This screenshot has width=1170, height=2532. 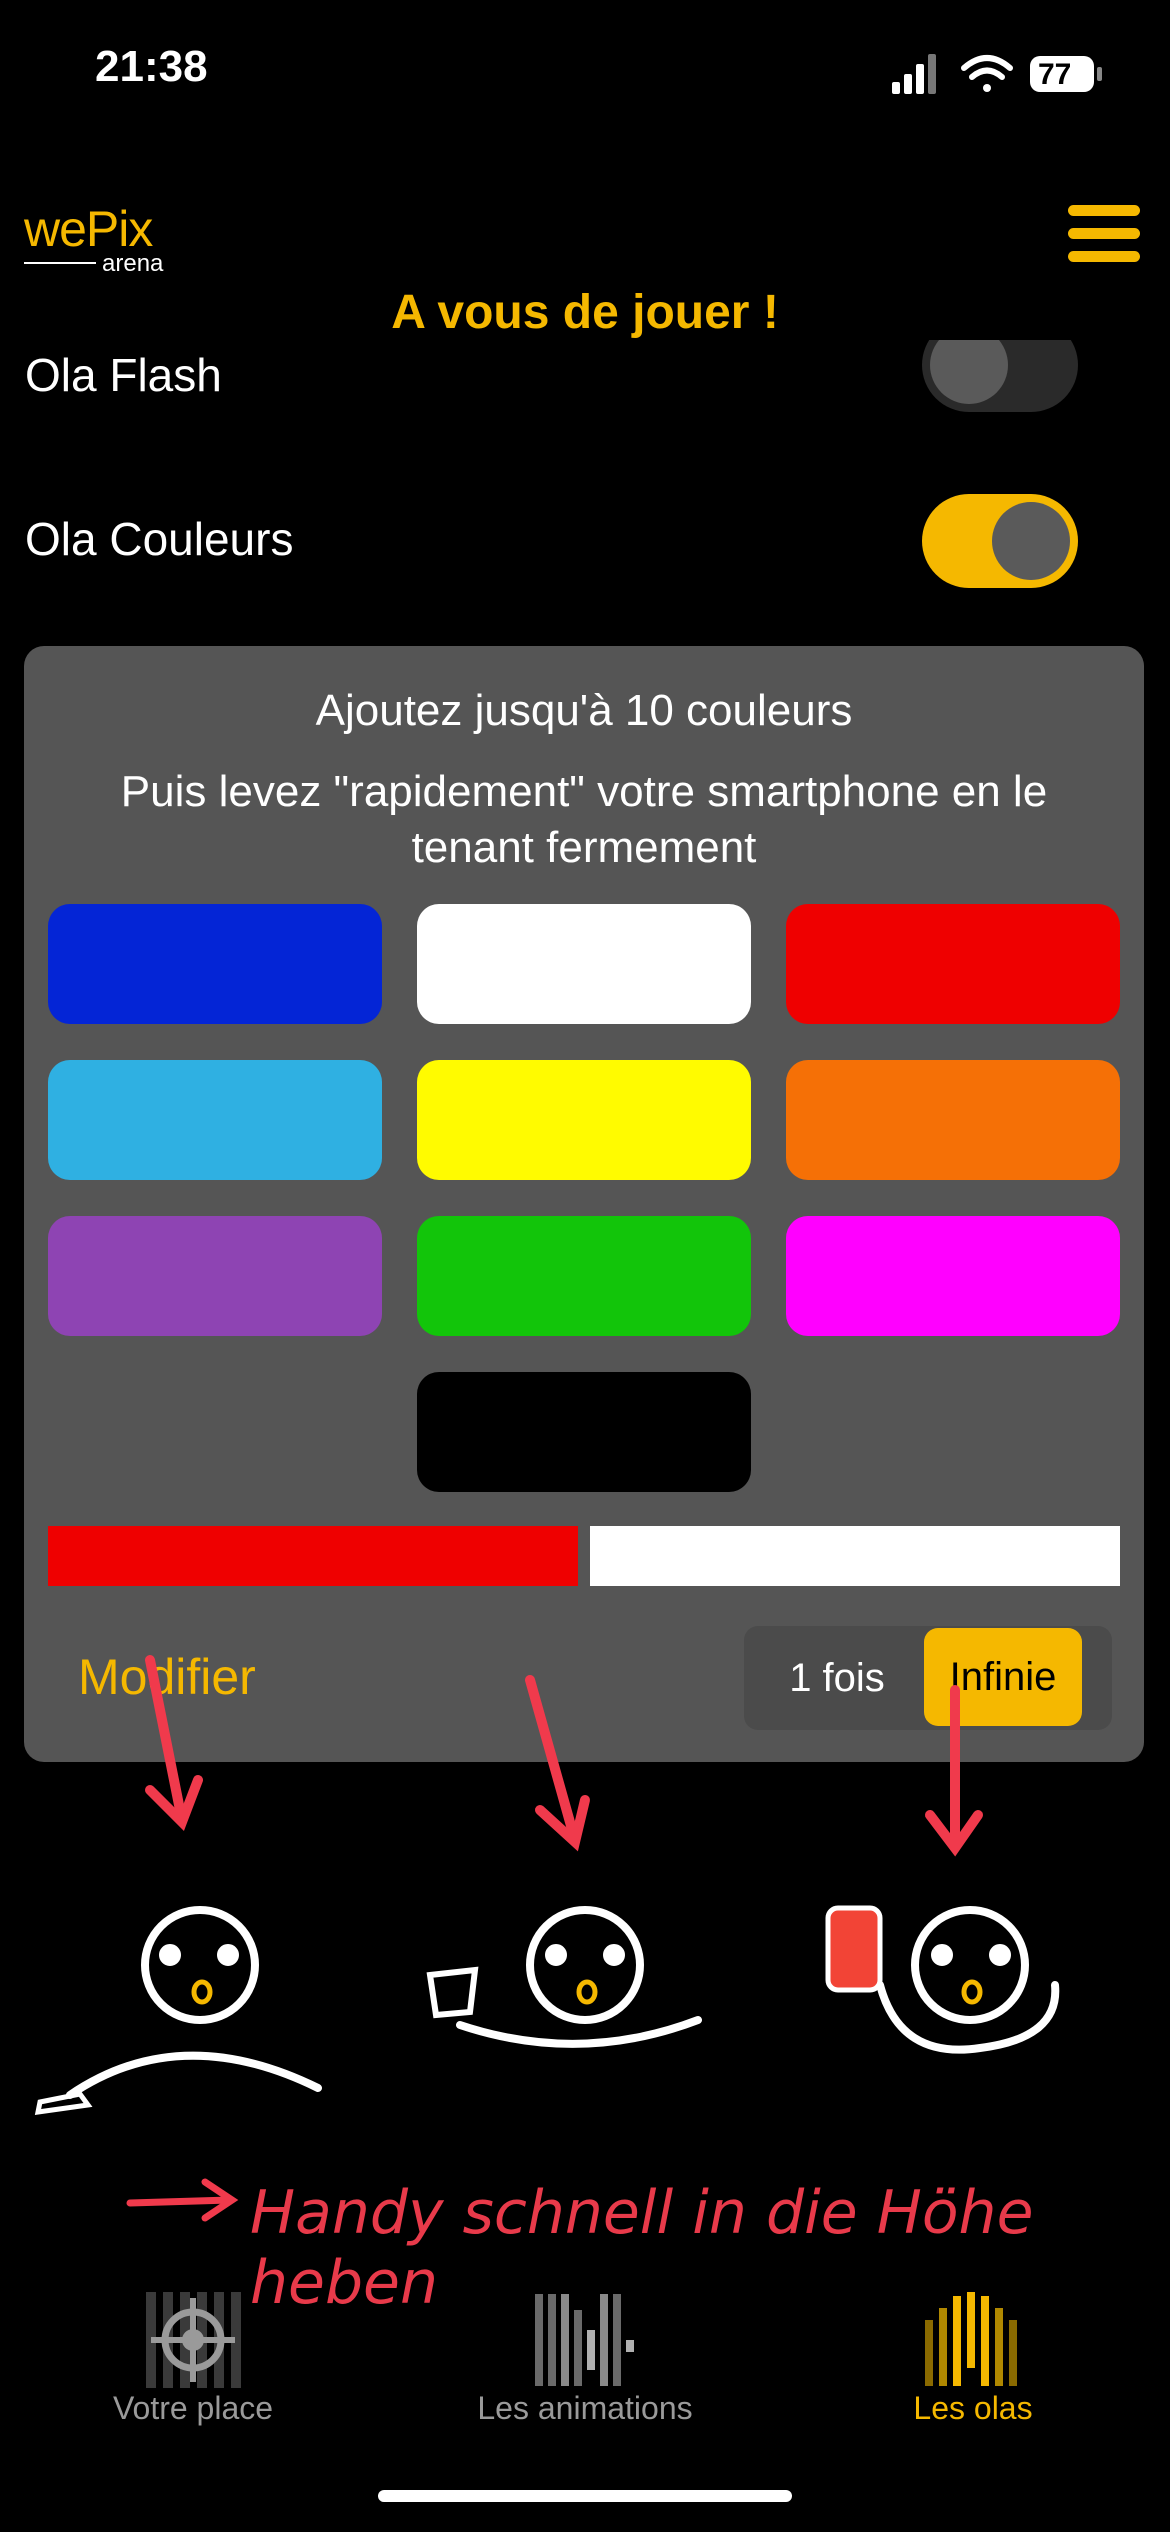 I want to click on person-high-icon, so click(x=942, y=1979).